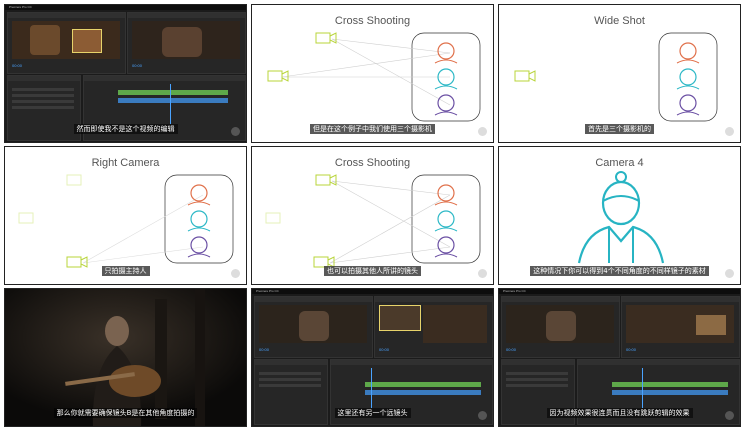 This screenshot has width=746, height=428. Describe the element at coordinates (372, 413) in the screenshot. I see `subtitle: 这里还有另一个远镜头` at that location.